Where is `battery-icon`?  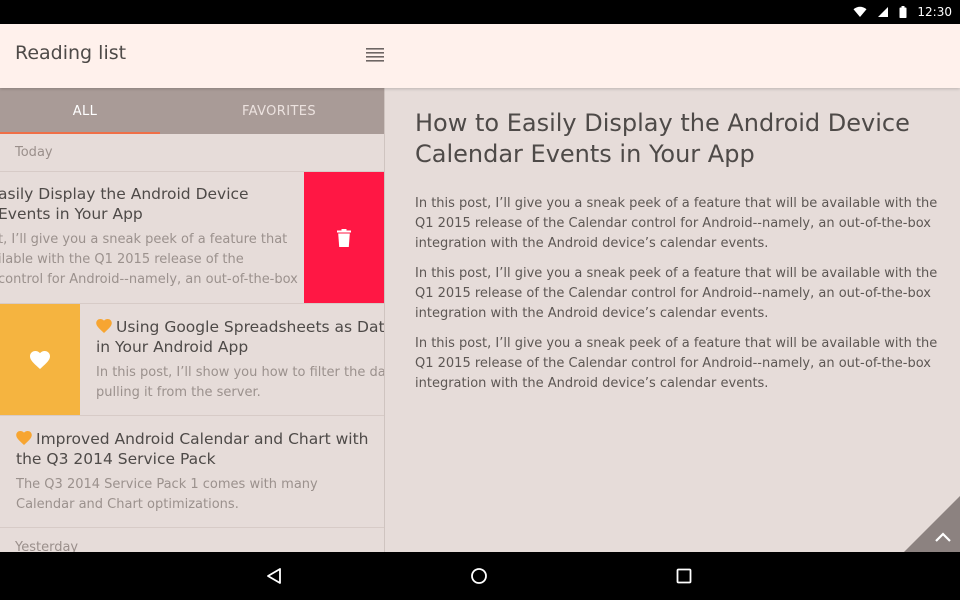
battery-icon is located at coordinates (903, 12).